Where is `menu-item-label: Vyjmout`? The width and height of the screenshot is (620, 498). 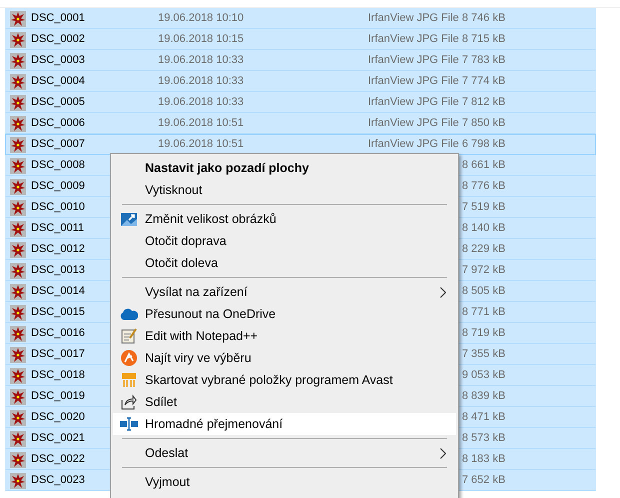 menu-item-label: Vyjmout is located at coordinates (167, 482).